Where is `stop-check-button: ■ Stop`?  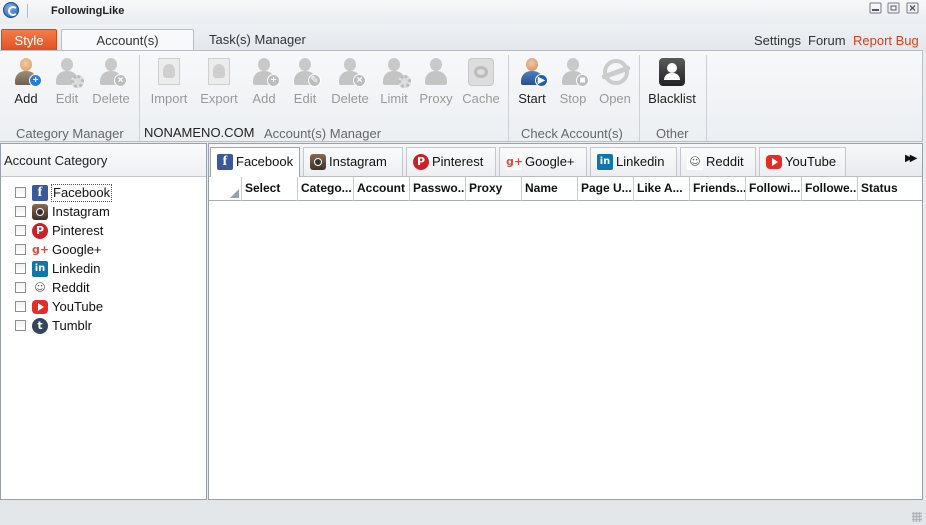 stop-check-button: ■ Stop is located at coordinates (573, 82).